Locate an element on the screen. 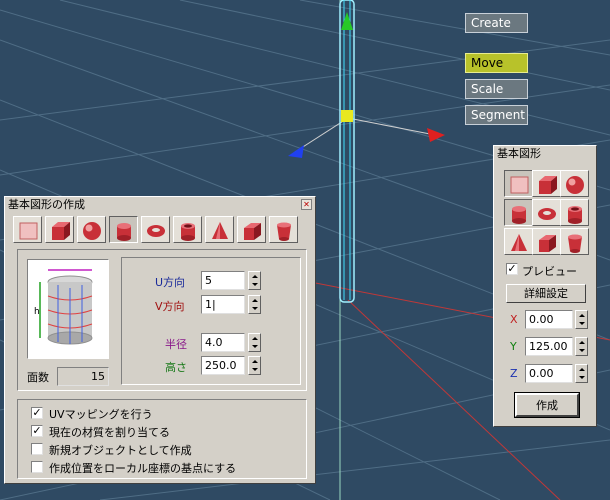 The width and height of the screenshot is (610, 500). dialog-title: 基本図形の作成 is located at coordinates (160, 205).